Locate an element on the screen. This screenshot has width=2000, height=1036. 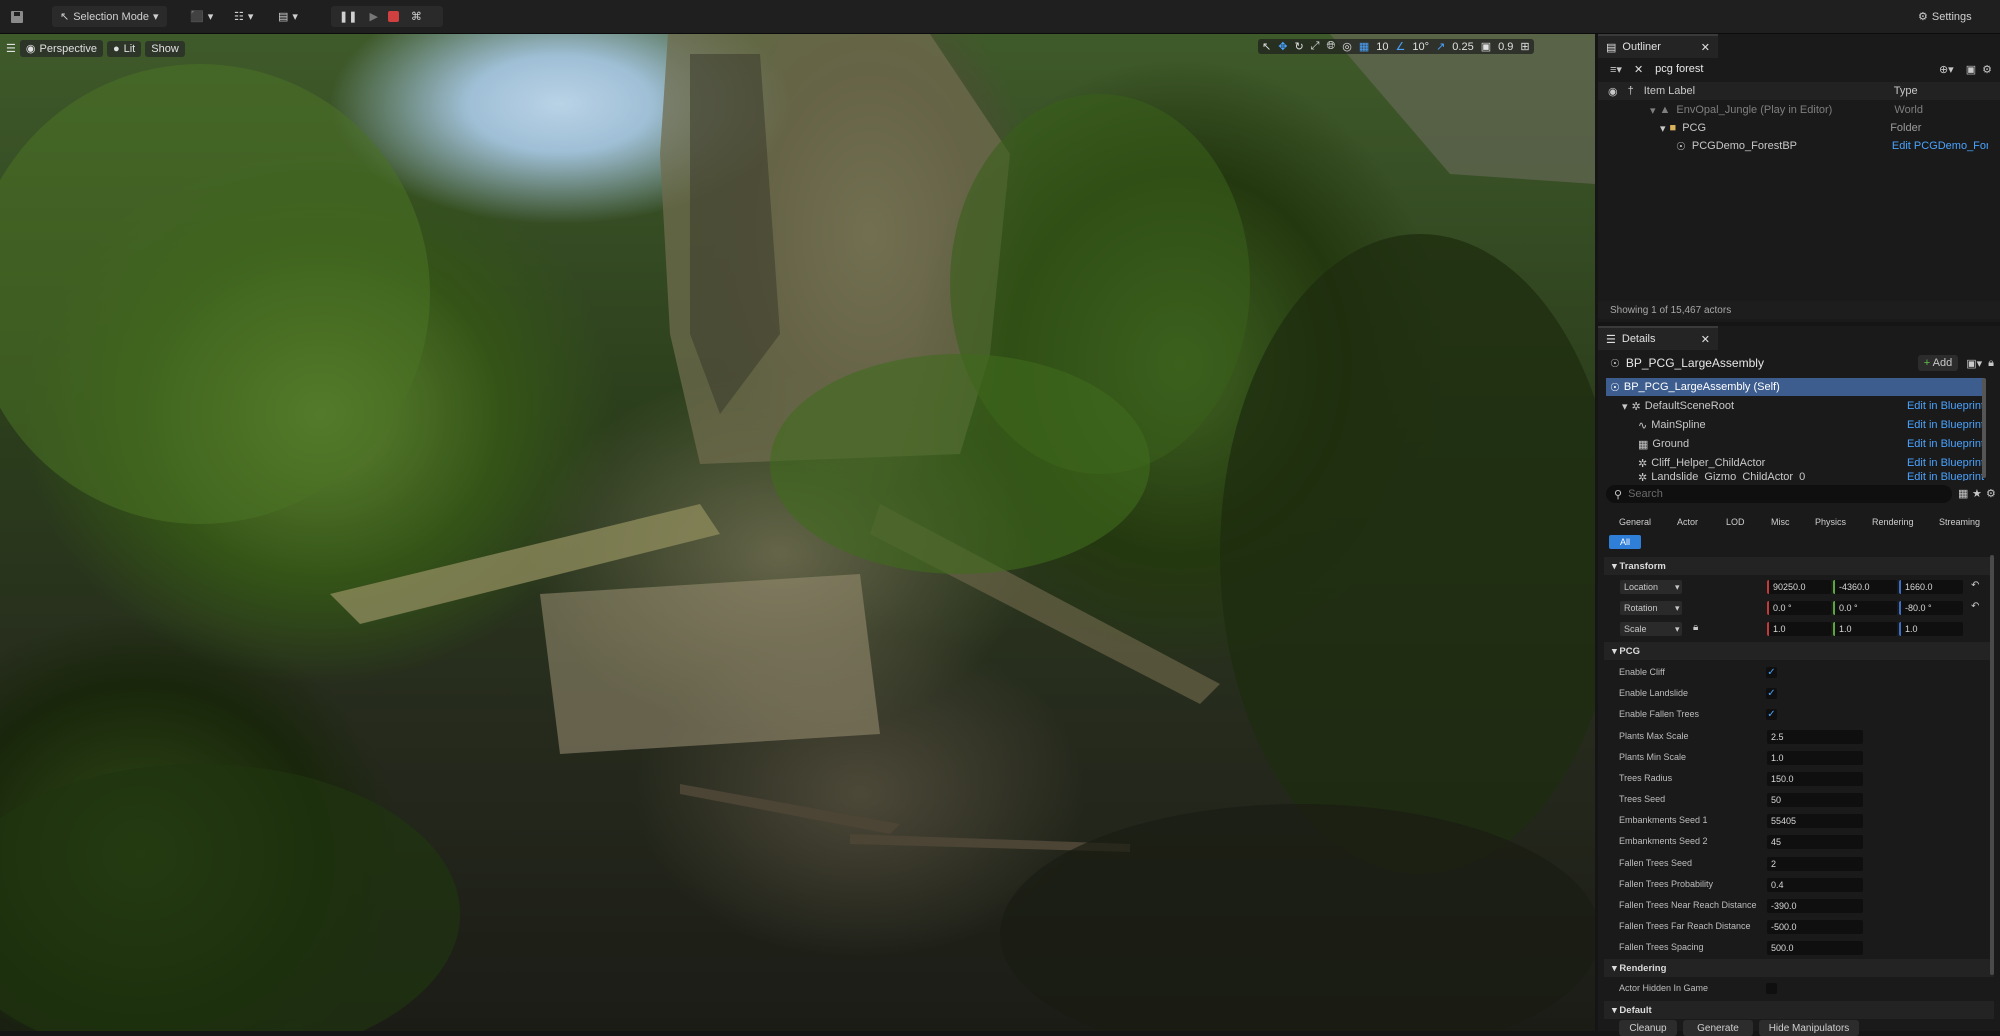
add-component-button: + Add is located at coordinates (1938, 363).